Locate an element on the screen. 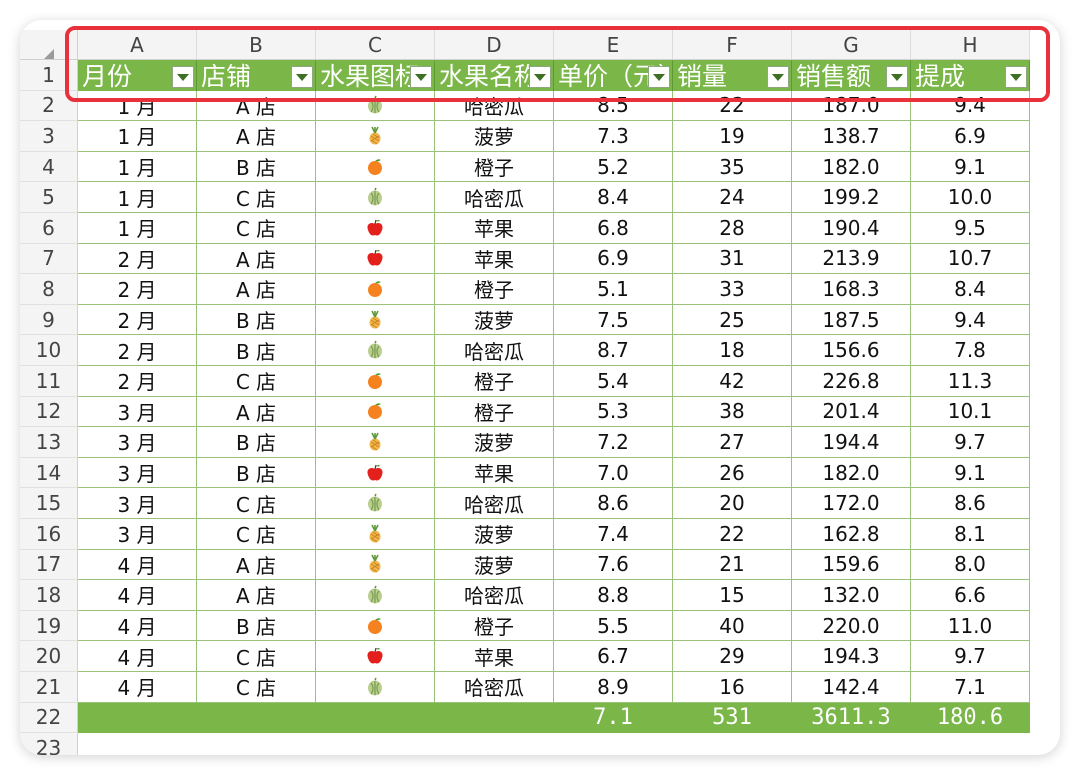 The width and height of the screenshot is (1080, 775). data-cell: 5.2 is located at coordinates (613, 167).